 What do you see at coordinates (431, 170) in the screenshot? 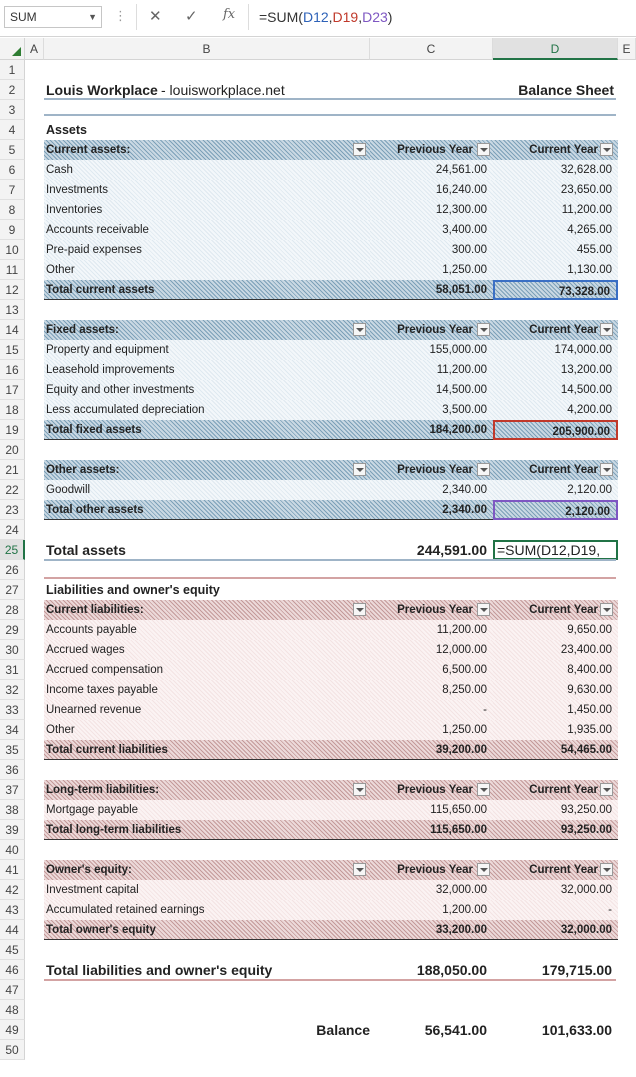
I see `current-assets-item-prev: 24,561.00` at bounding box center [431, 170].